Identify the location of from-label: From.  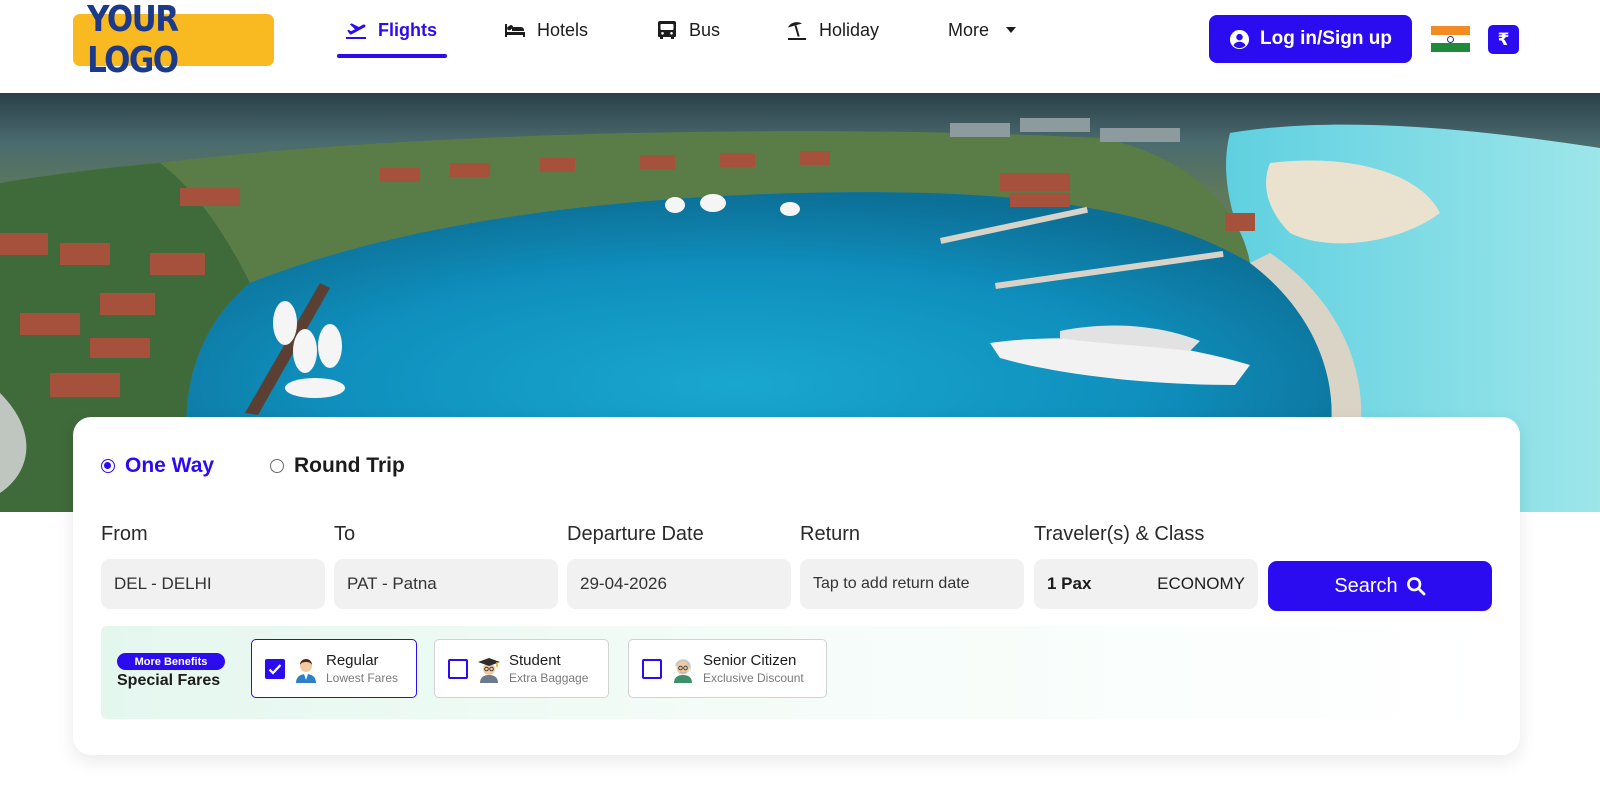
(124, 534).